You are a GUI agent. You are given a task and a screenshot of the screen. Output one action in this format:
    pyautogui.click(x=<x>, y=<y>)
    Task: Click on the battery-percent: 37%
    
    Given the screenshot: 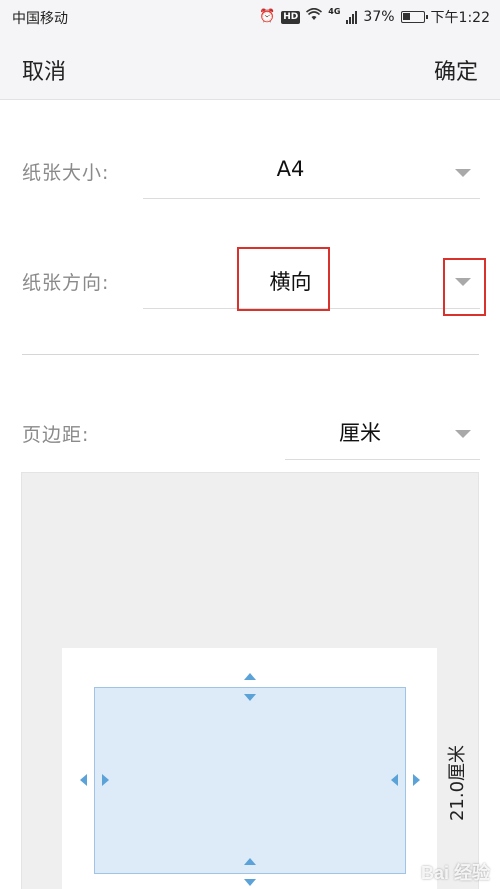 What is the action you would take?
    pyautogui.click(x=379, y=17)
    